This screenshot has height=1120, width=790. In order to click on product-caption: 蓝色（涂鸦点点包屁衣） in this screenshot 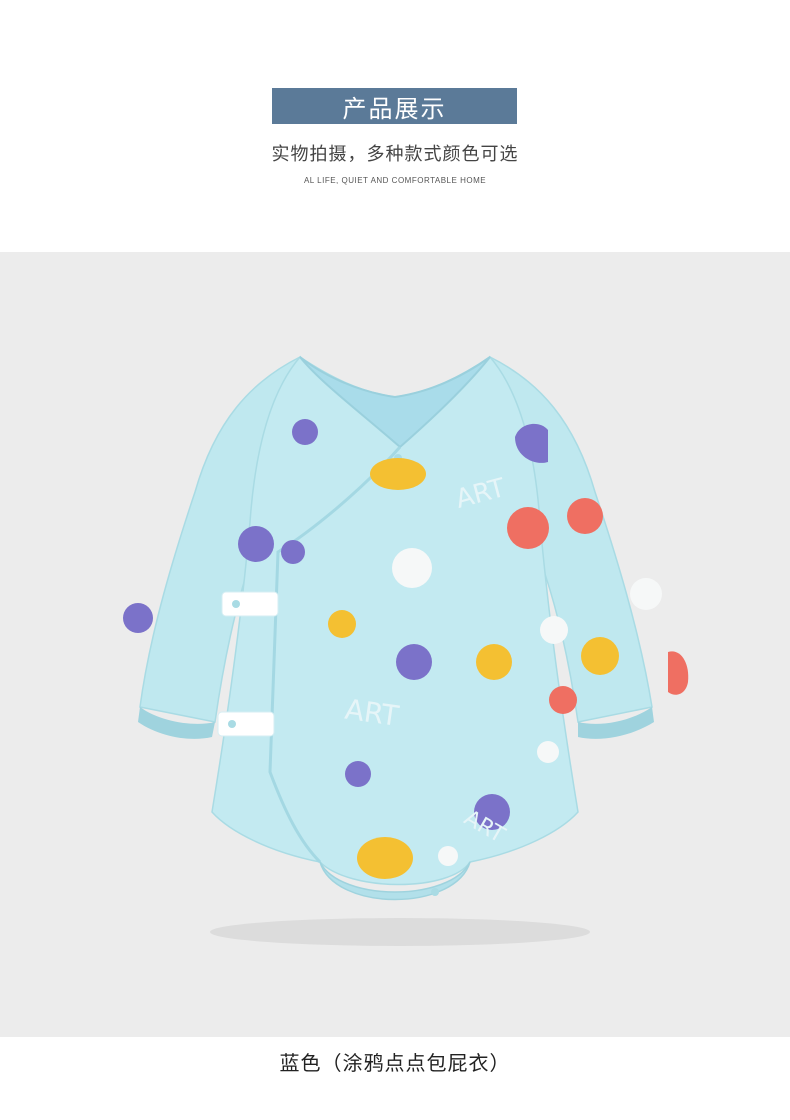, I will do `click(395, 1063)`.